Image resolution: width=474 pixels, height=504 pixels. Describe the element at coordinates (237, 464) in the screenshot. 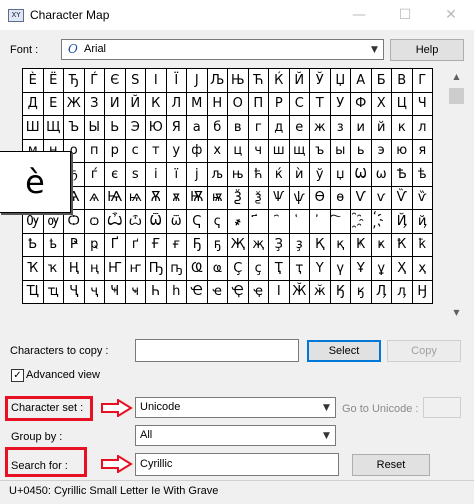

I see `search-input: Cyrillic` at that location.